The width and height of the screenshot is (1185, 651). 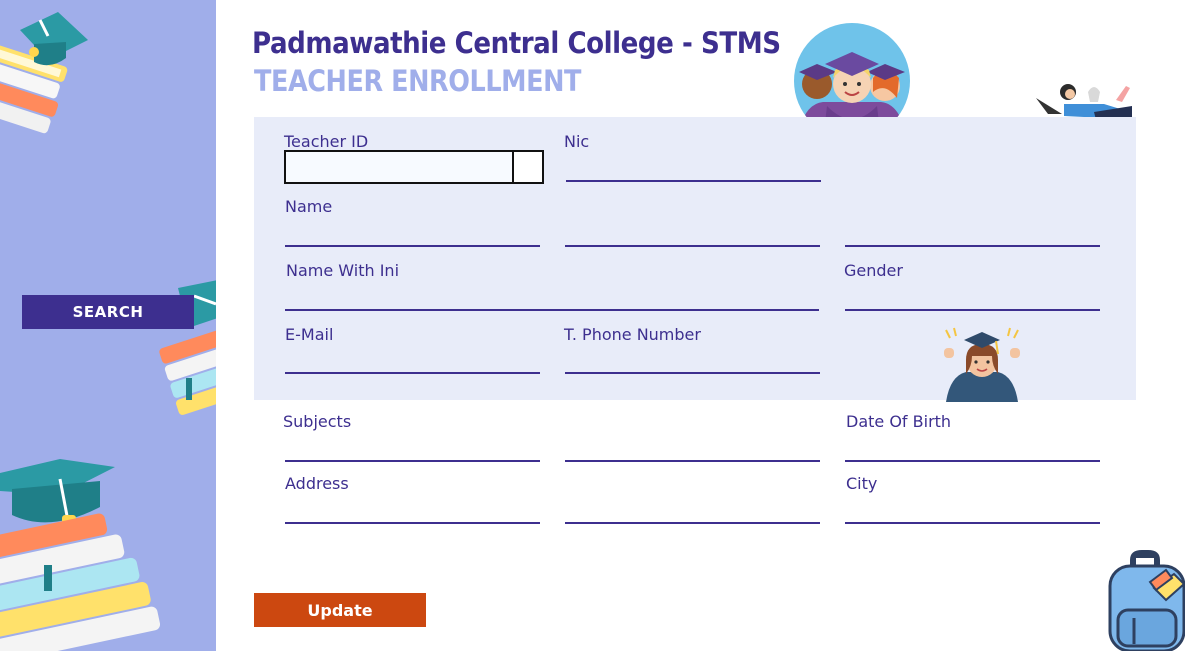 What do you see at coordinates (417, 81) in the screenshot?
I see `page-subtitle: TEACHER ENROLLMENT` at bounding box center [417, 81].